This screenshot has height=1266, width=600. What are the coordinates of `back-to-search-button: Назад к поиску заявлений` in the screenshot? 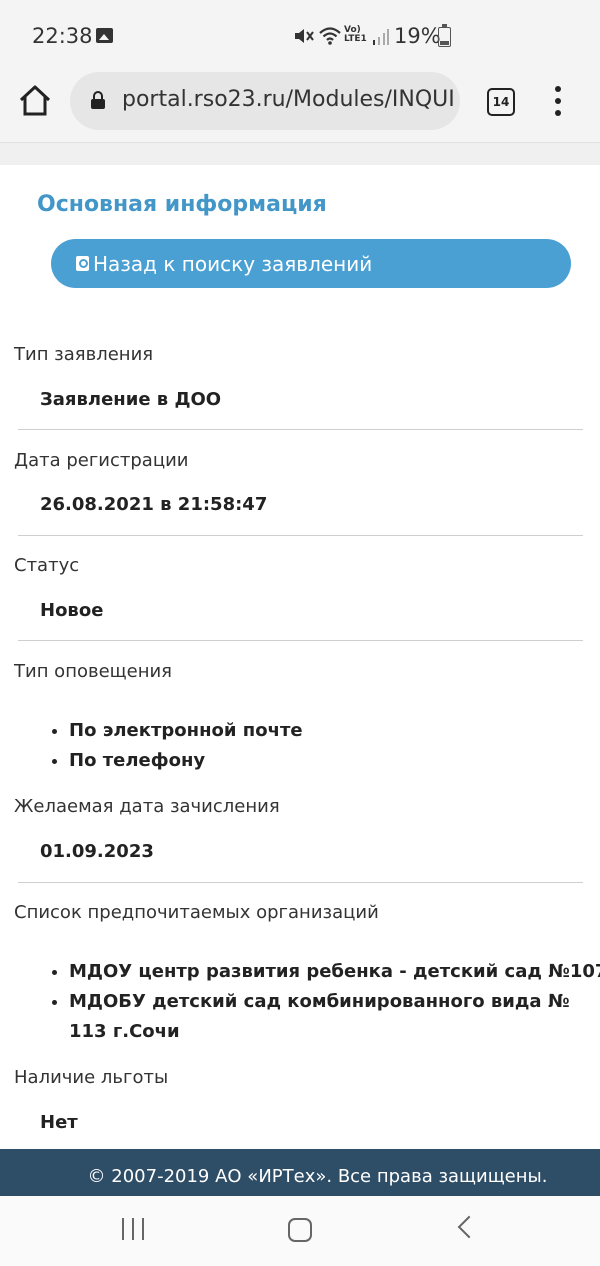 It's located at (311, 263).